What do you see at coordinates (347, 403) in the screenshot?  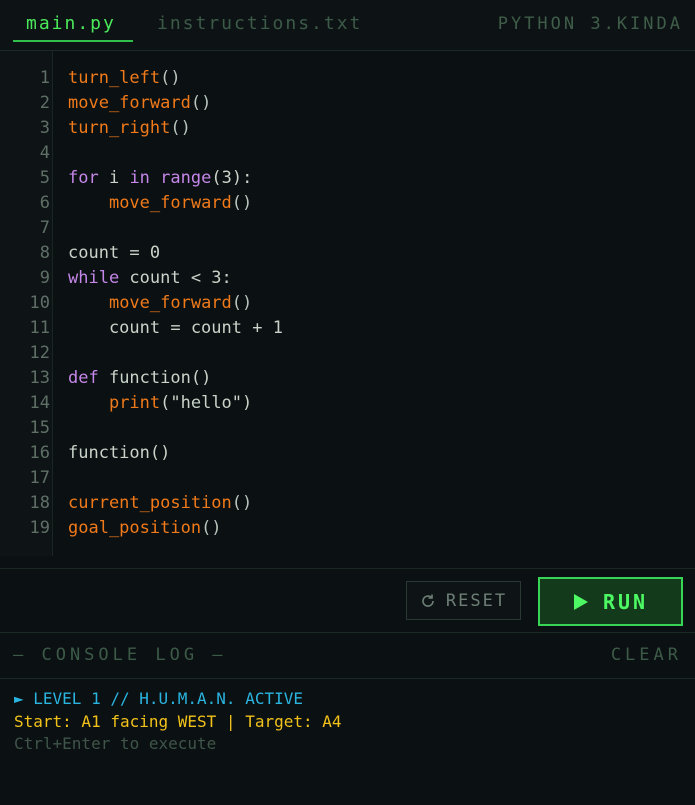 I see `code-line: 14 print("hello")` at bounding box center [347, 403].